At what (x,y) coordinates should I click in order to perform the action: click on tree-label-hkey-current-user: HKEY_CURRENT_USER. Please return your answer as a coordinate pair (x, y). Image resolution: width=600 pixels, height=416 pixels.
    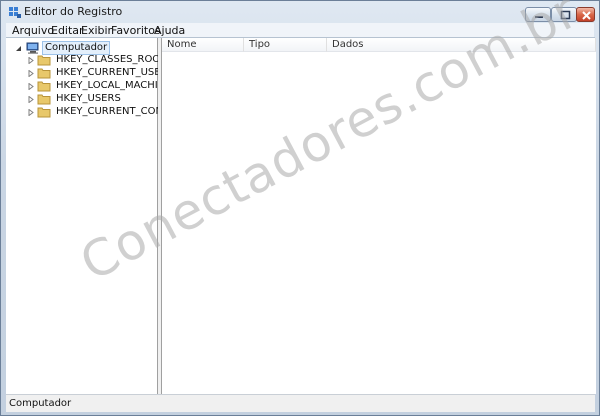
    Looking at the image, I should click on (112, 72).